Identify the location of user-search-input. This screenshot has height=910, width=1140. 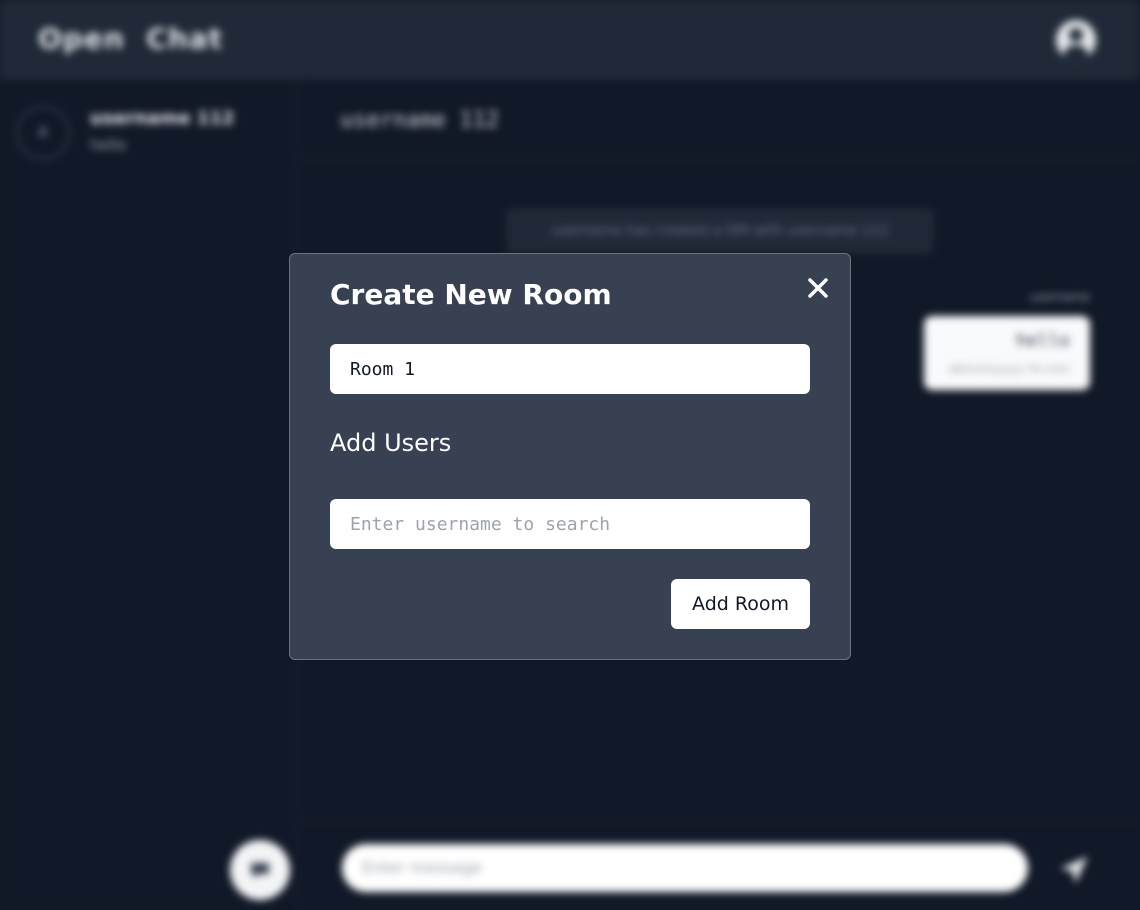
(570, 524).